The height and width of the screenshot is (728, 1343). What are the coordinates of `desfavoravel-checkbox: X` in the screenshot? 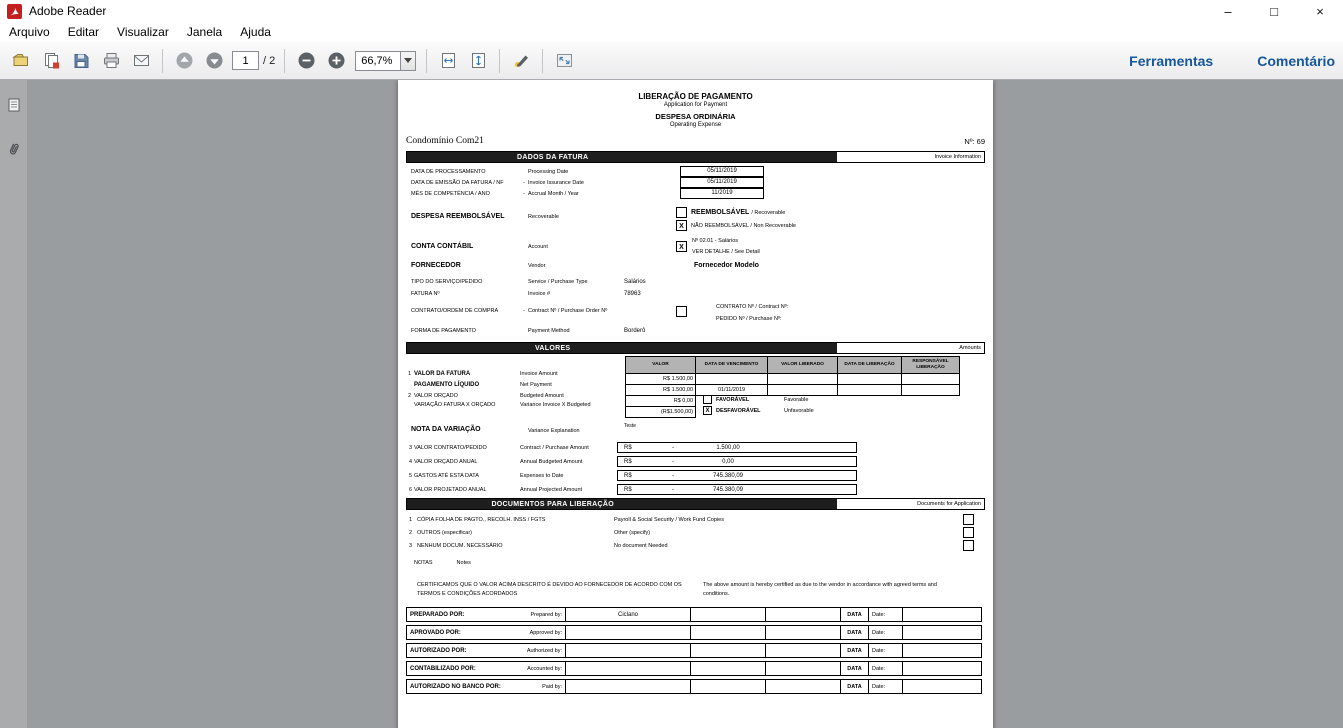 It's located at (707, 410).